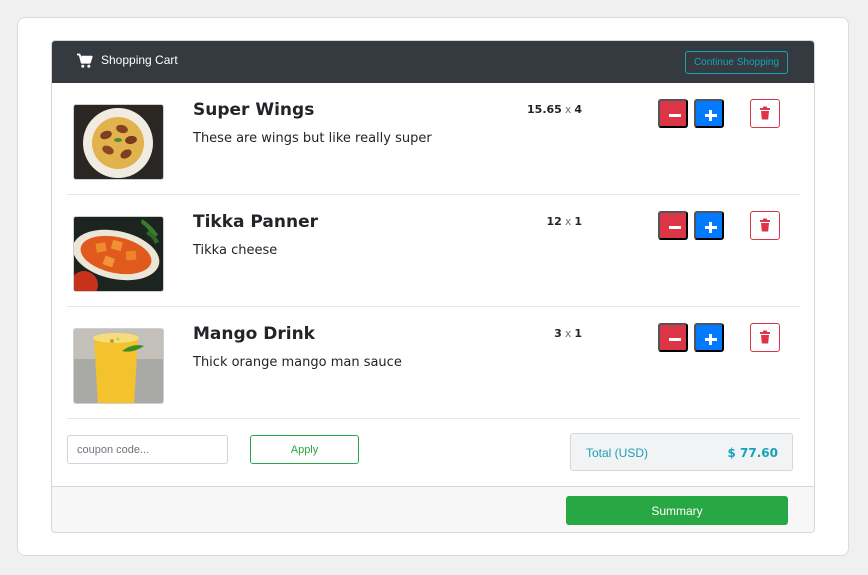  I want to click on total-box: Total (USD) $ 77.60, so click(681, 452).